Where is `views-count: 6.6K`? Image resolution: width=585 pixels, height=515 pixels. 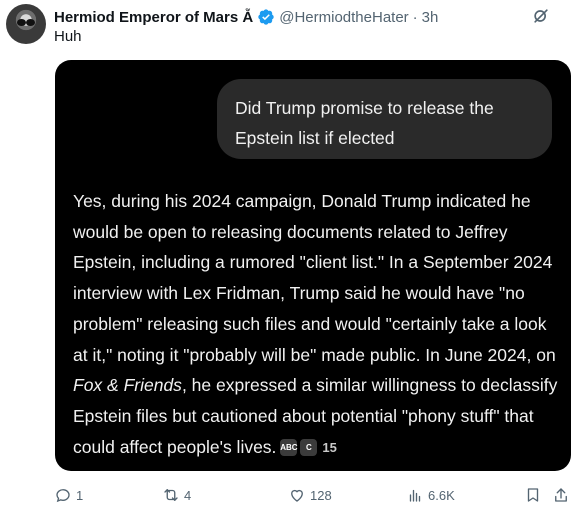
views-count: 6.6K is located at coordinates (441, 495).